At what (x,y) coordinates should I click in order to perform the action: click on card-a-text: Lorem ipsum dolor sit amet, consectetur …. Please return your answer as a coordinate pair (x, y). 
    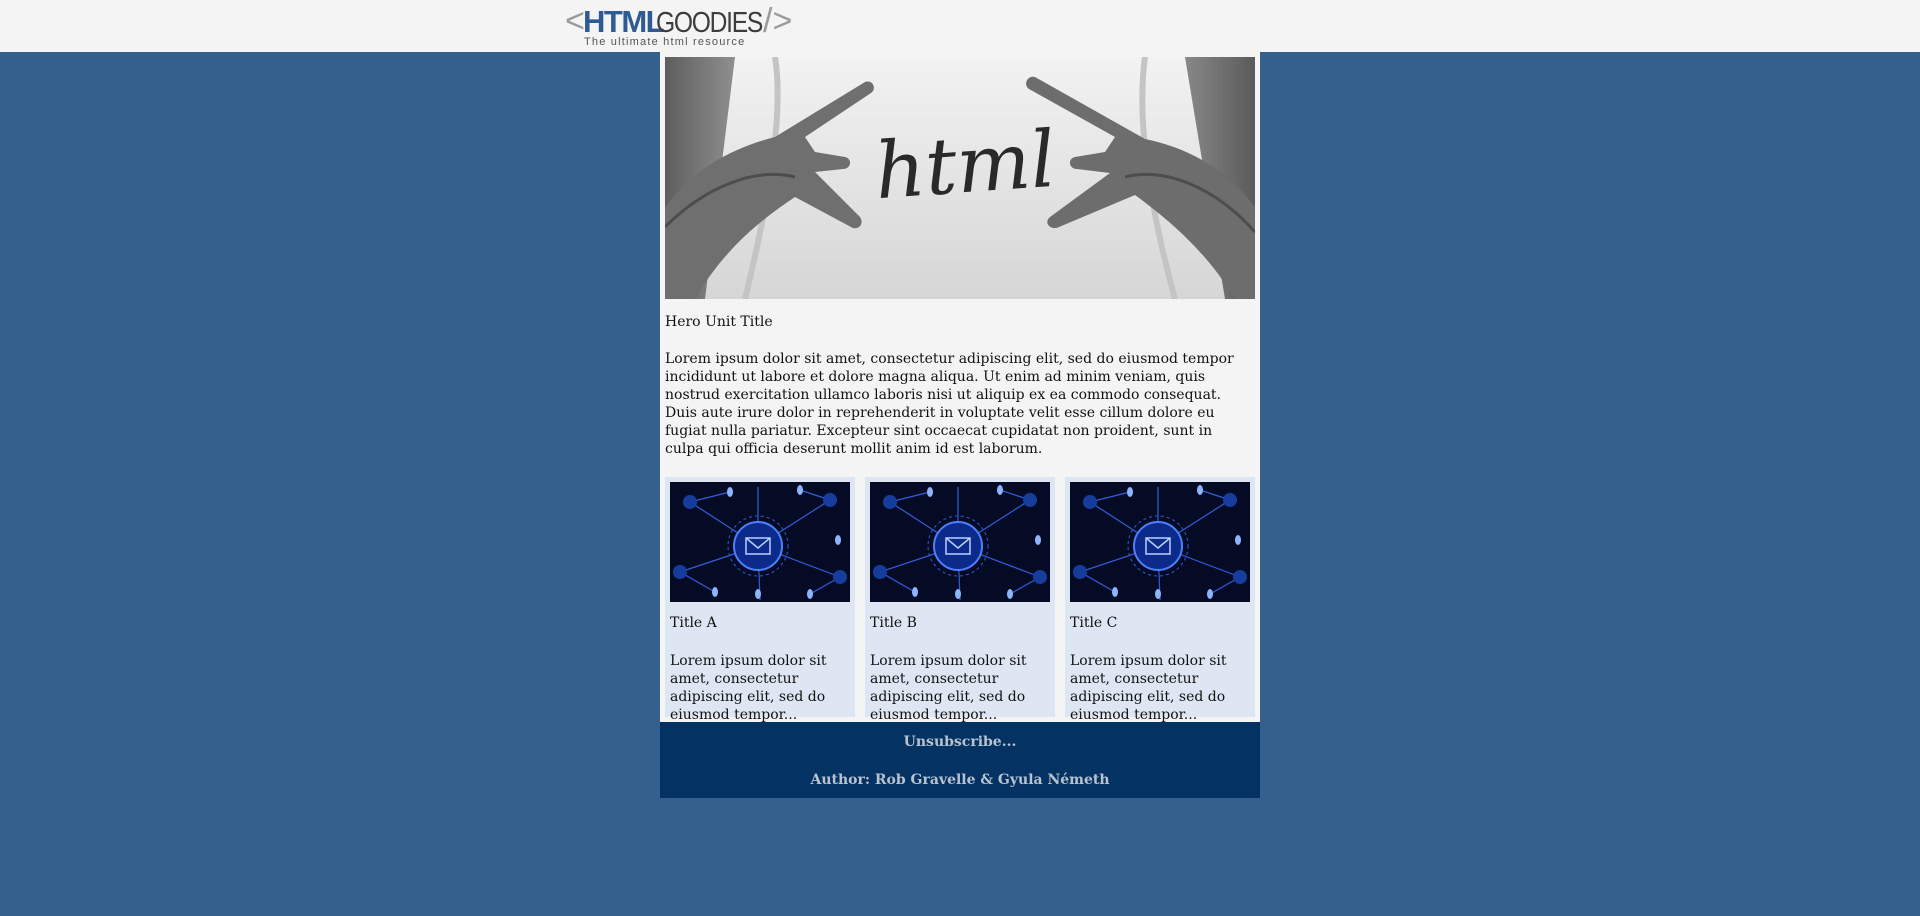
    Looking at the image, I should click on (748, 688).